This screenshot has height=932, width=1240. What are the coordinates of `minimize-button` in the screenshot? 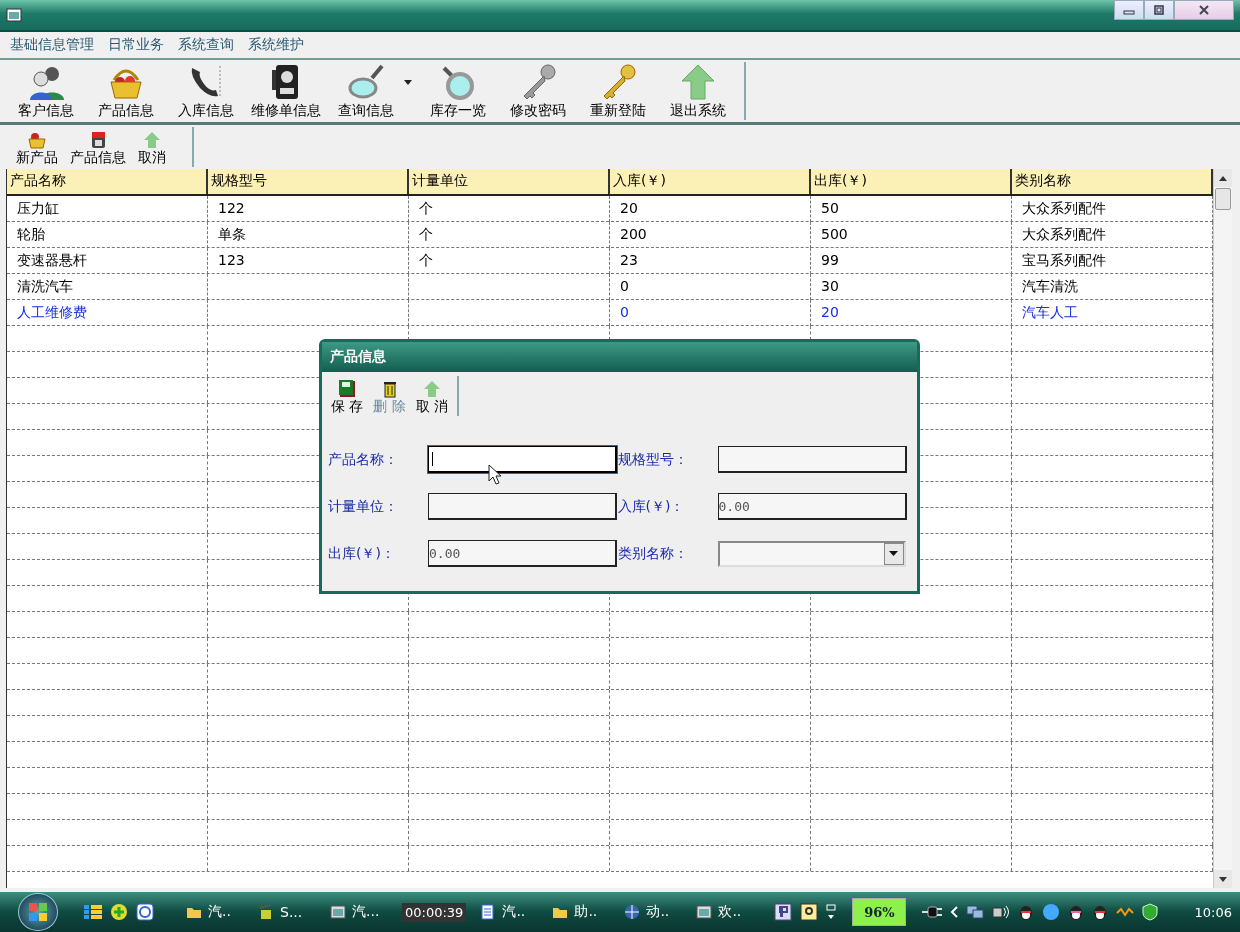 It's located at (1129, 10).